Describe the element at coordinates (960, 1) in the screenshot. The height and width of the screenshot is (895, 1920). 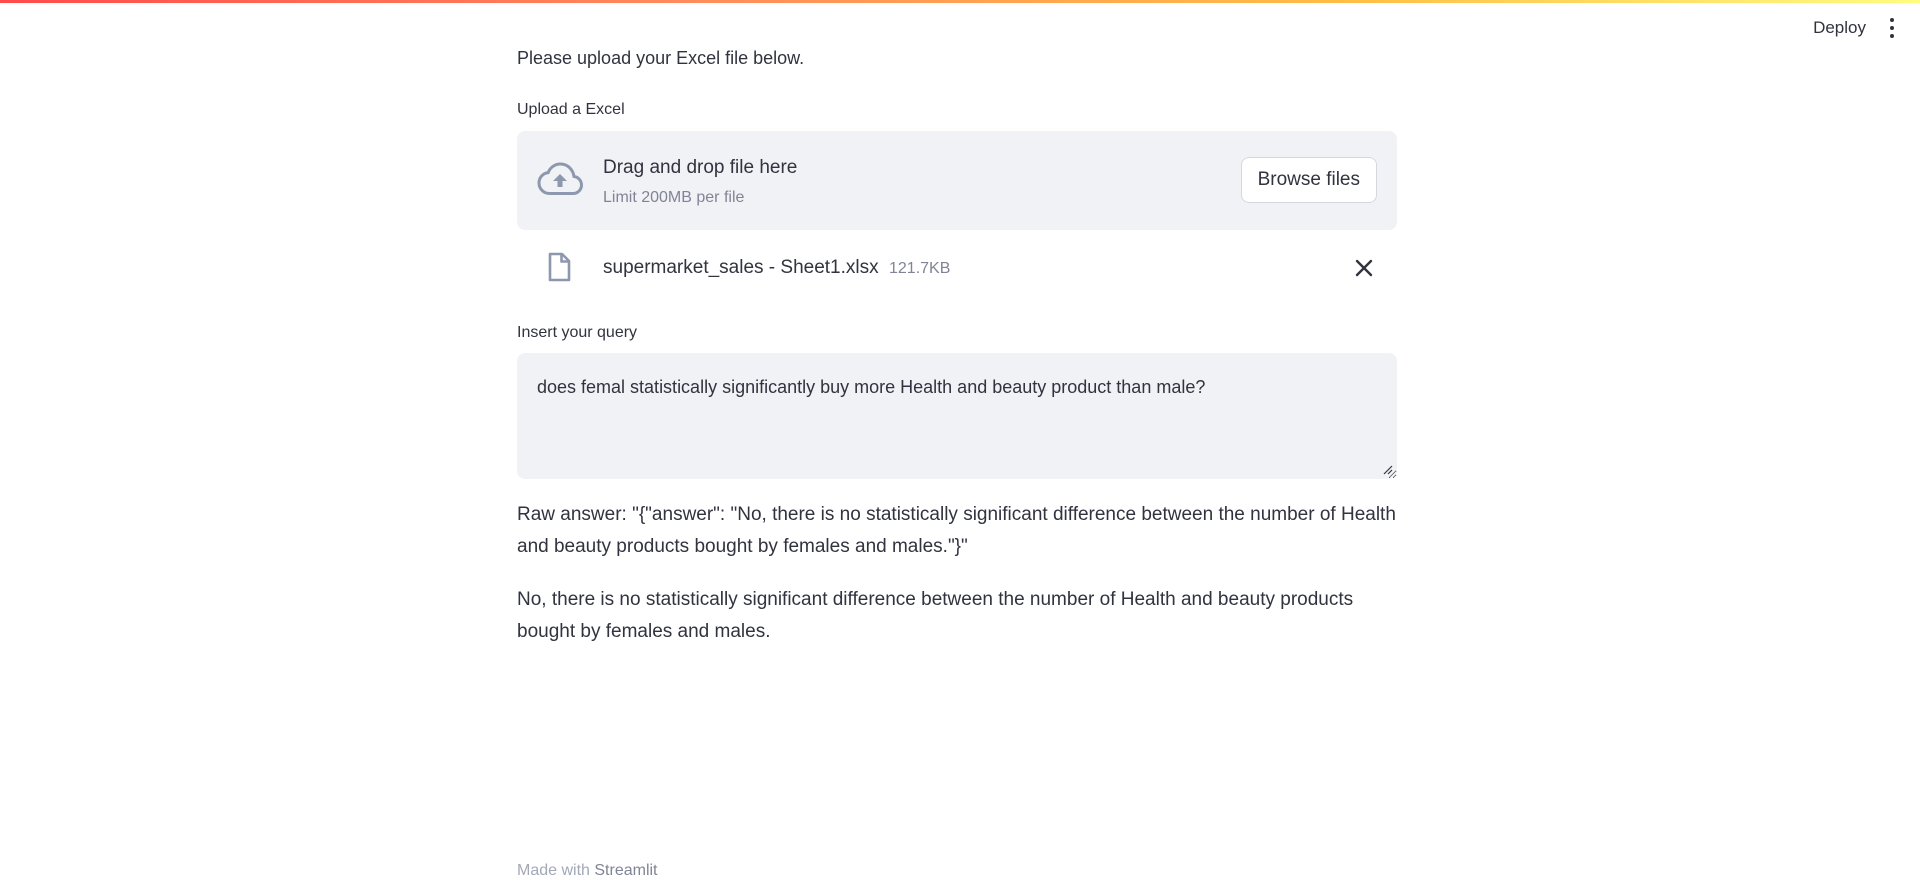
I see `top-decoration-bar` at that location.